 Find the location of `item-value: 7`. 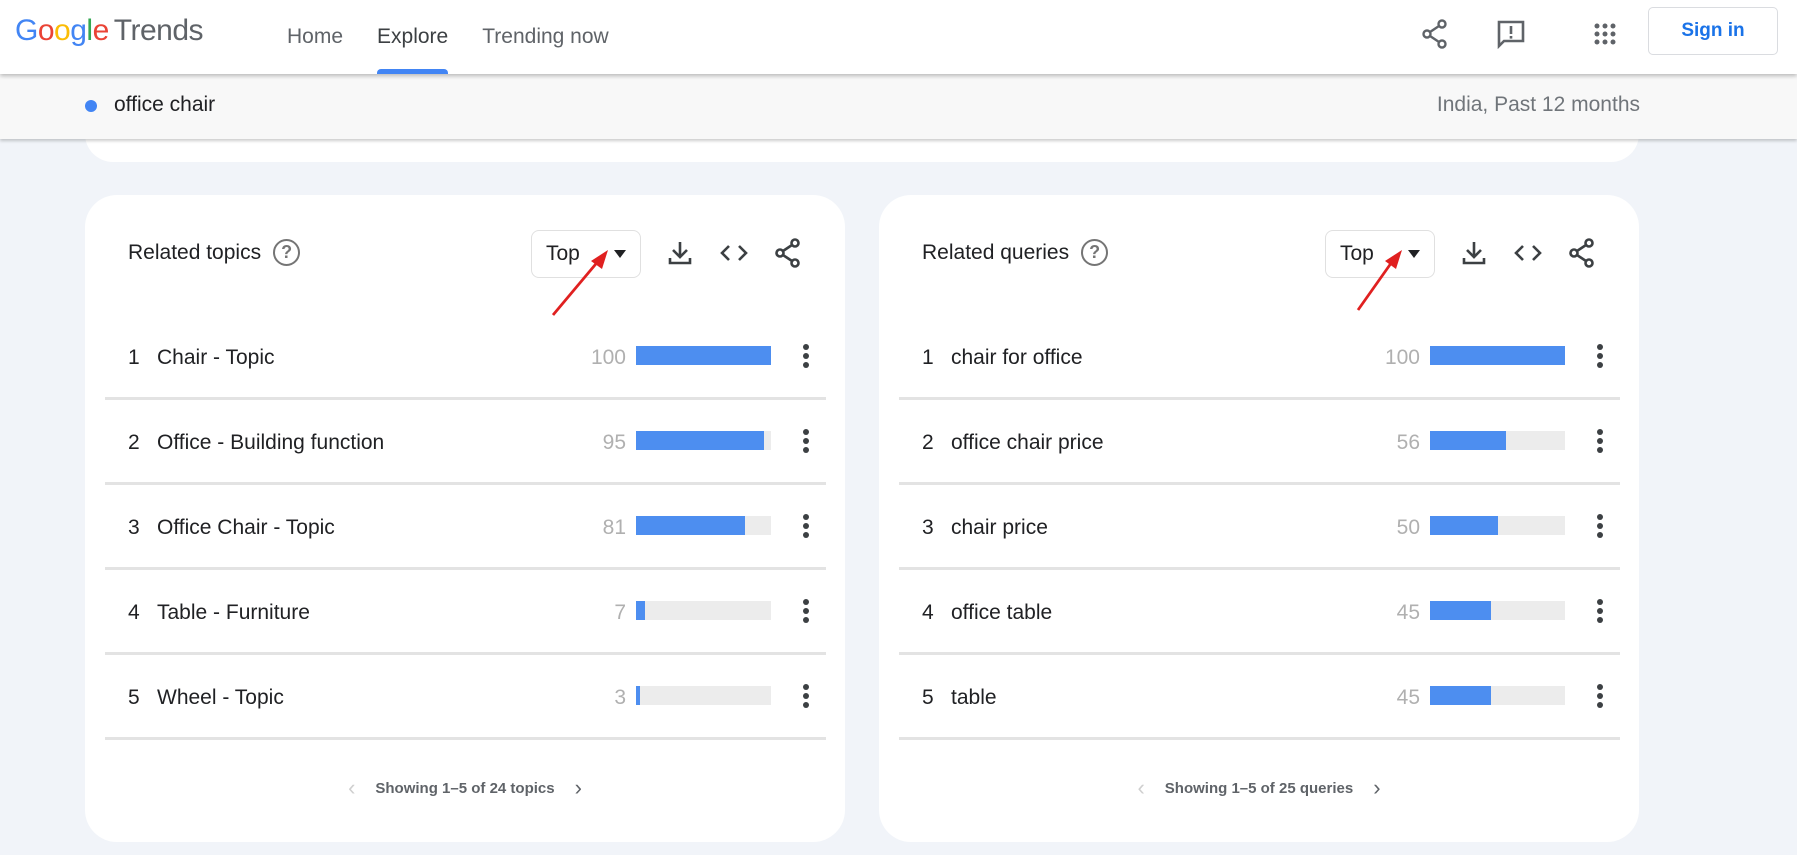

item-value: 7 is located at coordinates (620, 612).